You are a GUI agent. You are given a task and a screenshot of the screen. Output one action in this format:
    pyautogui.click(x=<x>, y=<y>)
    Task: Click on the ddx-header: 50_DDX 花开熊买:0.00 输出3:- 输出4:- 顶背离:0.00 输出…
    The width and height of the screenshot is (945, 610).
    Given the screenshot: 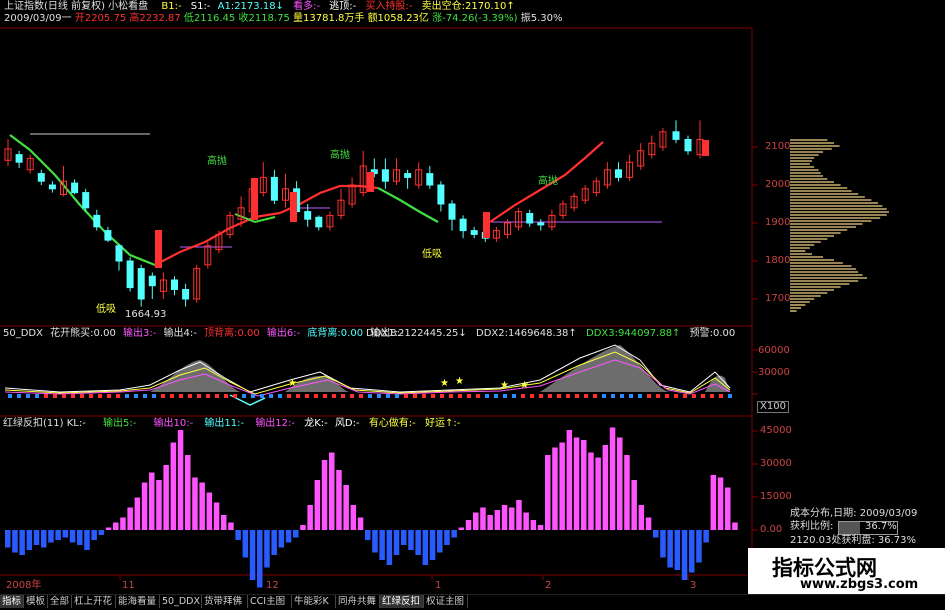 What is the action you would take?
    pyautogui.click(x=203, y=334)
    